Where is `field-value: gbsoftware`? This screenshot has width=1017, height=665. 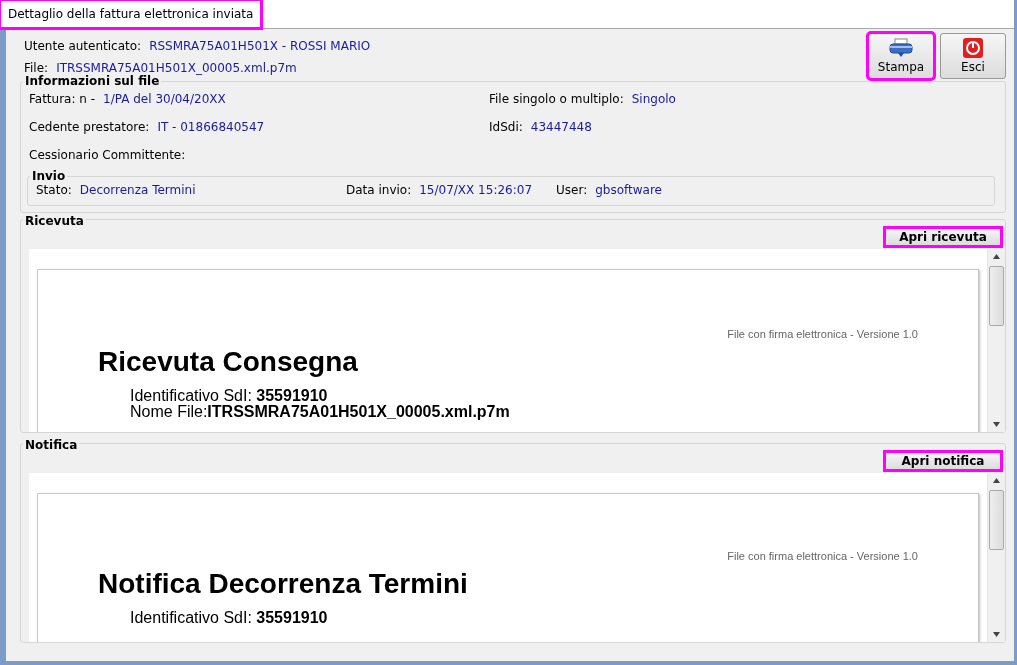 field-value: gbsoftware is located at coordinates (628, 190).